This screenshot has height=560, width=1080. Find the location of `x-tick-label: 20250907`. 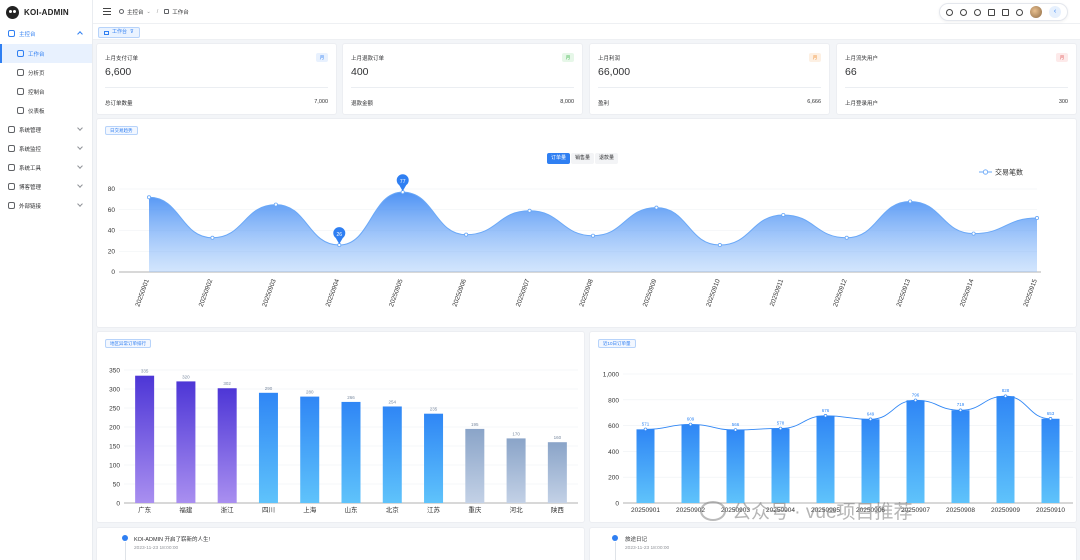

x-tick-label: 20250907 is located at coordinates (523, 293).